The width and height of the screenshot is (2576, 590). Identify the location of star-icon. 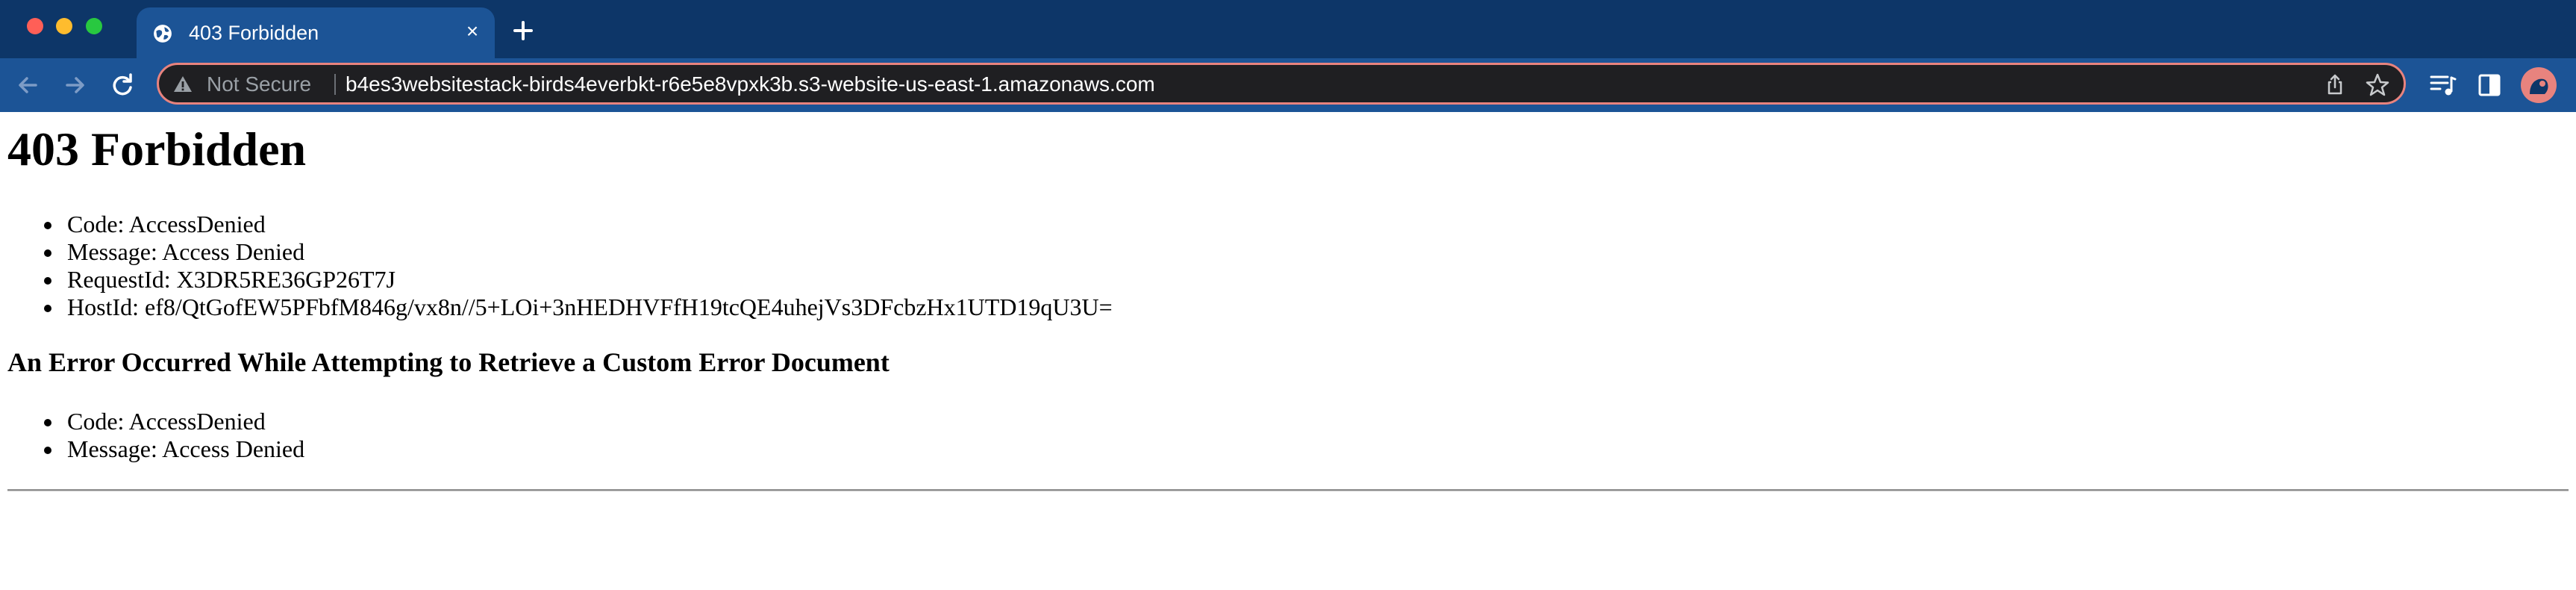
(2377, 85).